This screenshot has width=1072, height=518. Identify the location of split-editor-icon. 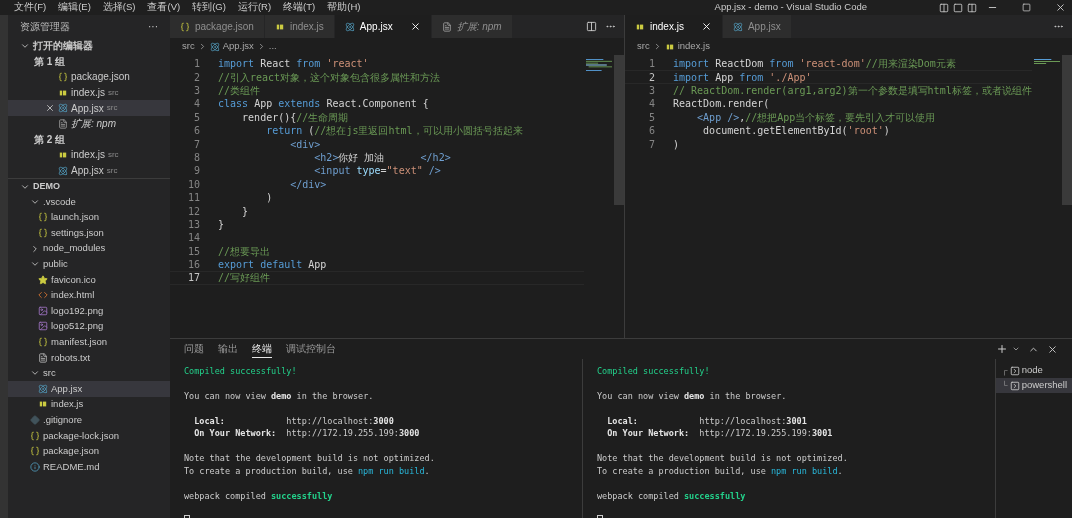
(591, 26).